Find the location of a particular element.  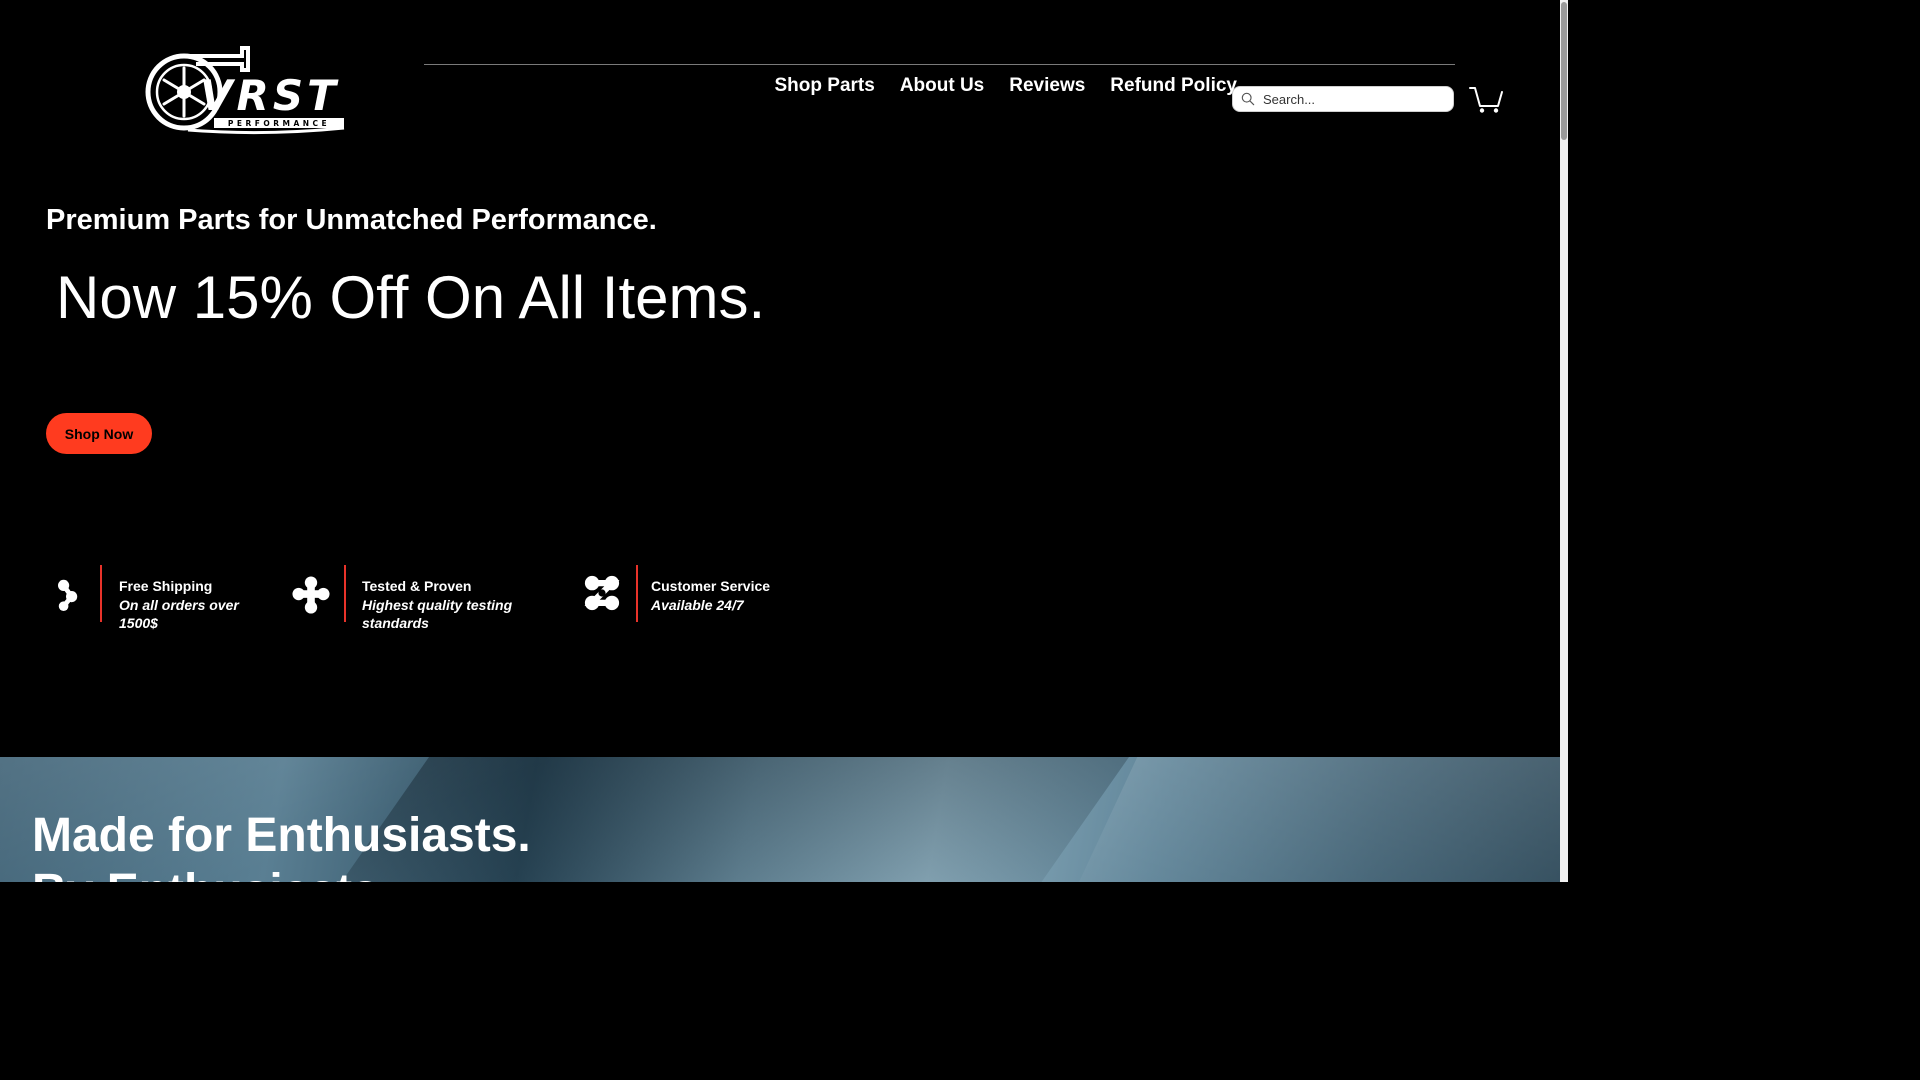

feature-free-shipping: Free Shipping On all orders over 1500$ is located at coordinates (159, 598).